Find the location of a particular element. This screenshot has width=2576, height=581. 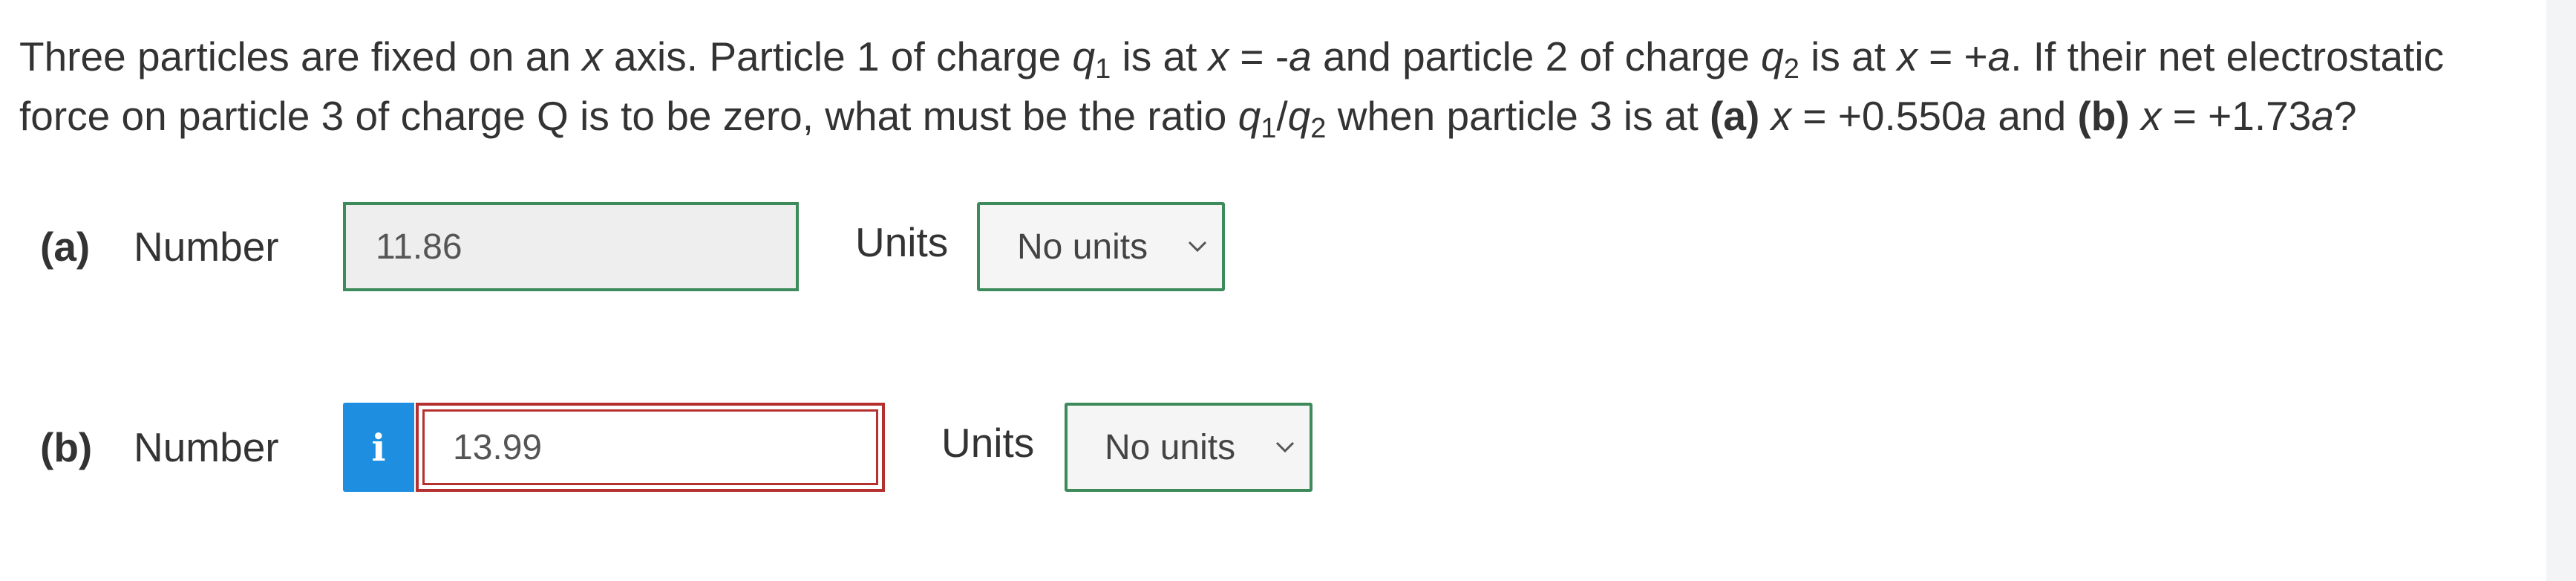

question-segment: axis. Particle 1 of charge is located at coordinates (837, 56).